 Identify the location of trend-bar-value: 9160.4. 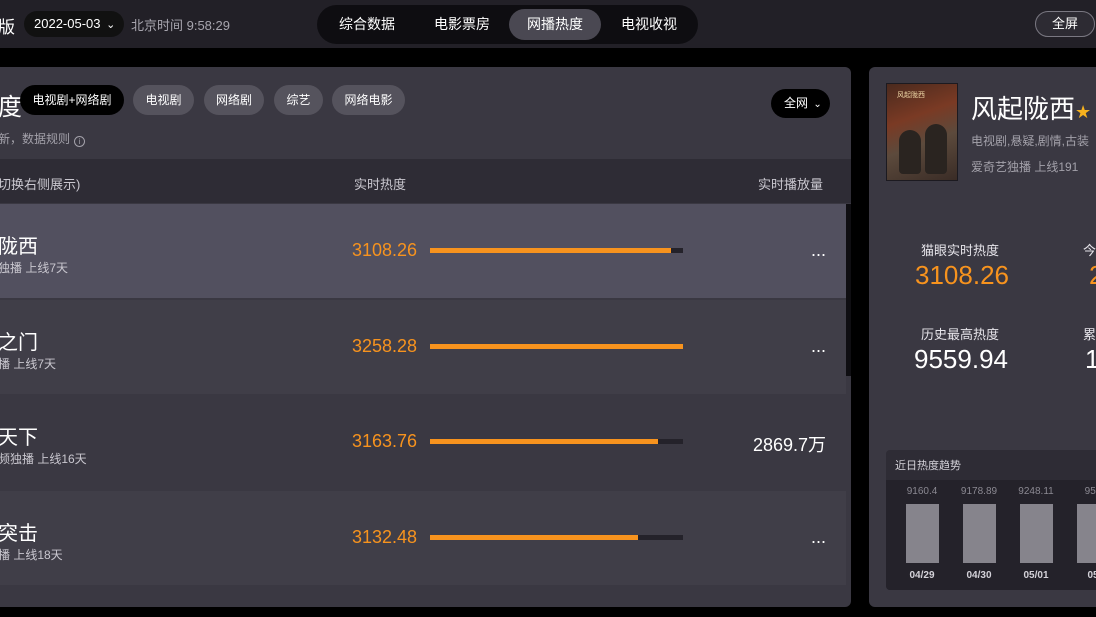
(922, 491).